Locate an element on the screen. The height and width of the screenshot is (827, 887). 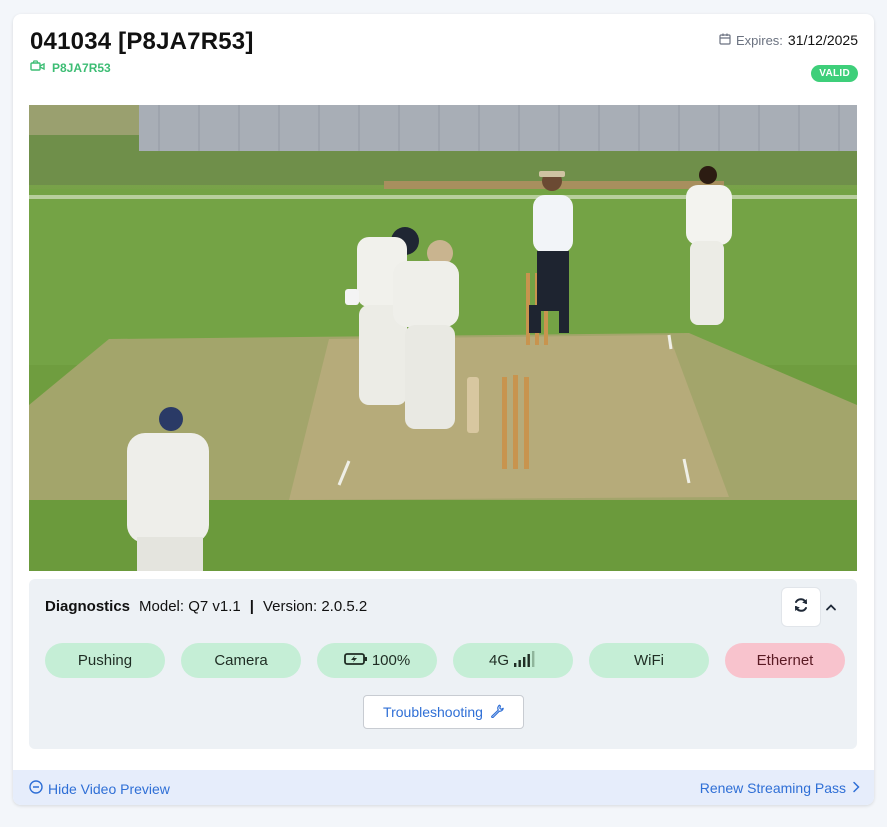
pill-ethernet: Ethernet is located at coordinates (785, 660).